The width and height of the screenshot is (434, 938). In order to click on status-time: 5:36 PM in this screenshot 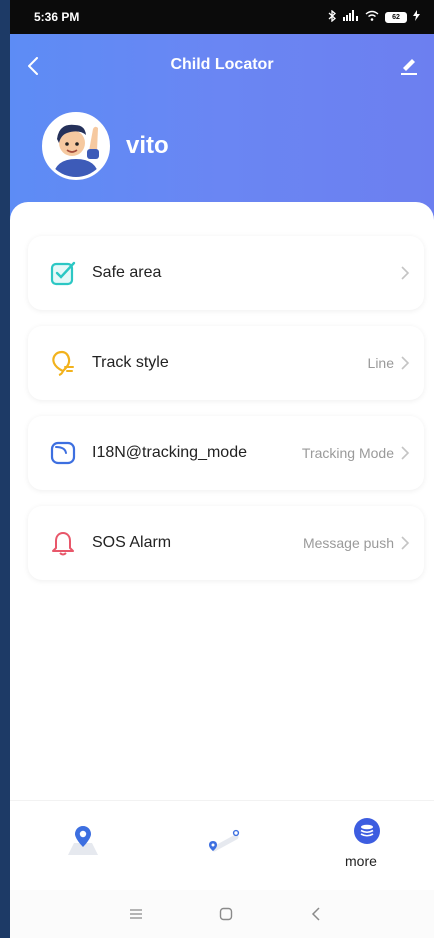, I will do `click(57, 17)`.